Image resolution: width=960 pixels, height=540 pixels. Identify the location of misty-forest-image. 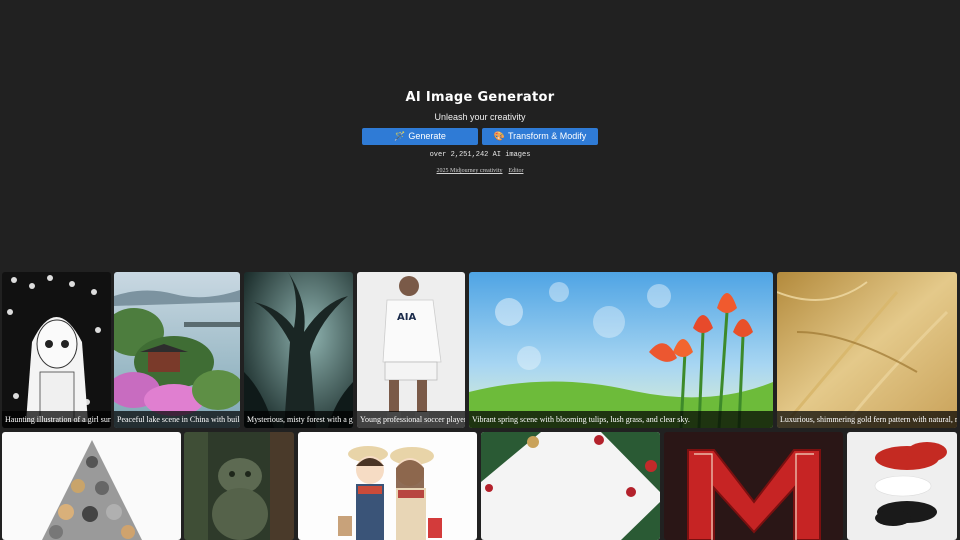
(298, 350).